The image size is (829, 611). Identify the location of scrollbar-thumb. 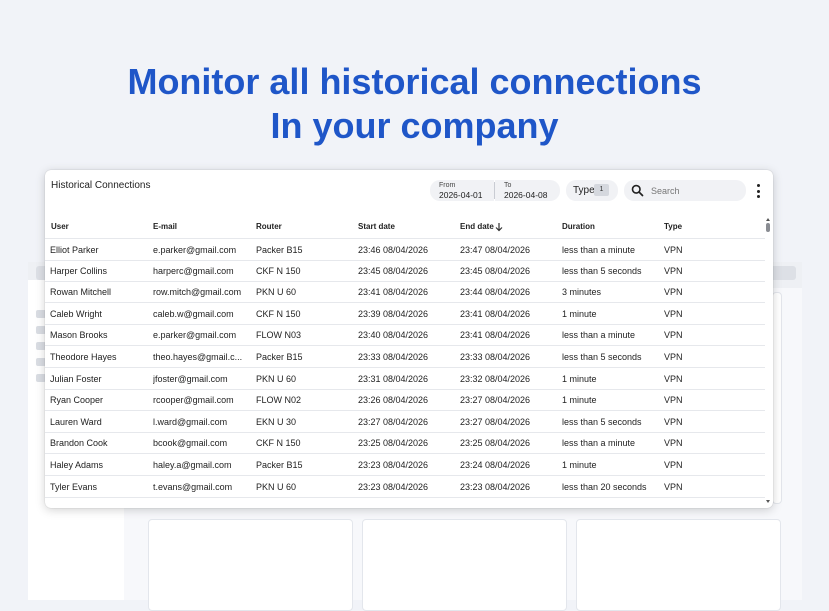
(768, 227).